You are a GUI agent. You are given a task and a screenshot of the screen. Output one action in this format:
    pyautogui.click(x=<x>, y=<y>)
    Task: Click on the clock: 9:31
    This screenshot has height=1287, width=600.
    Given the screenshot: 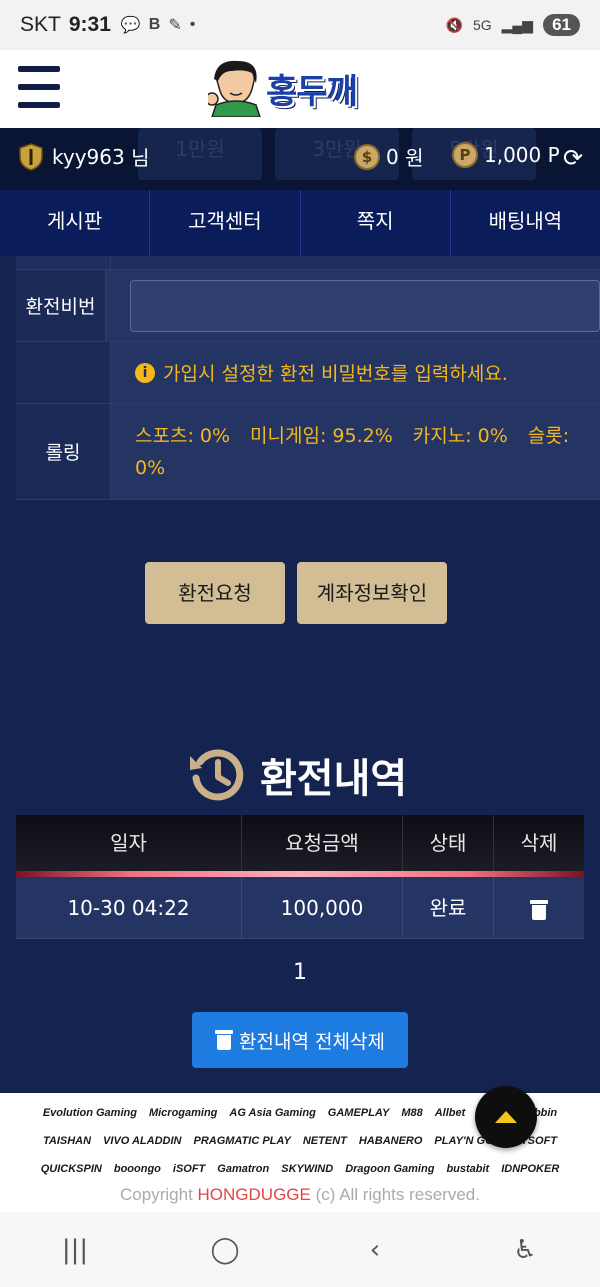 What is the action you would take?
    pyautogui.click(x=89, y=24)
    